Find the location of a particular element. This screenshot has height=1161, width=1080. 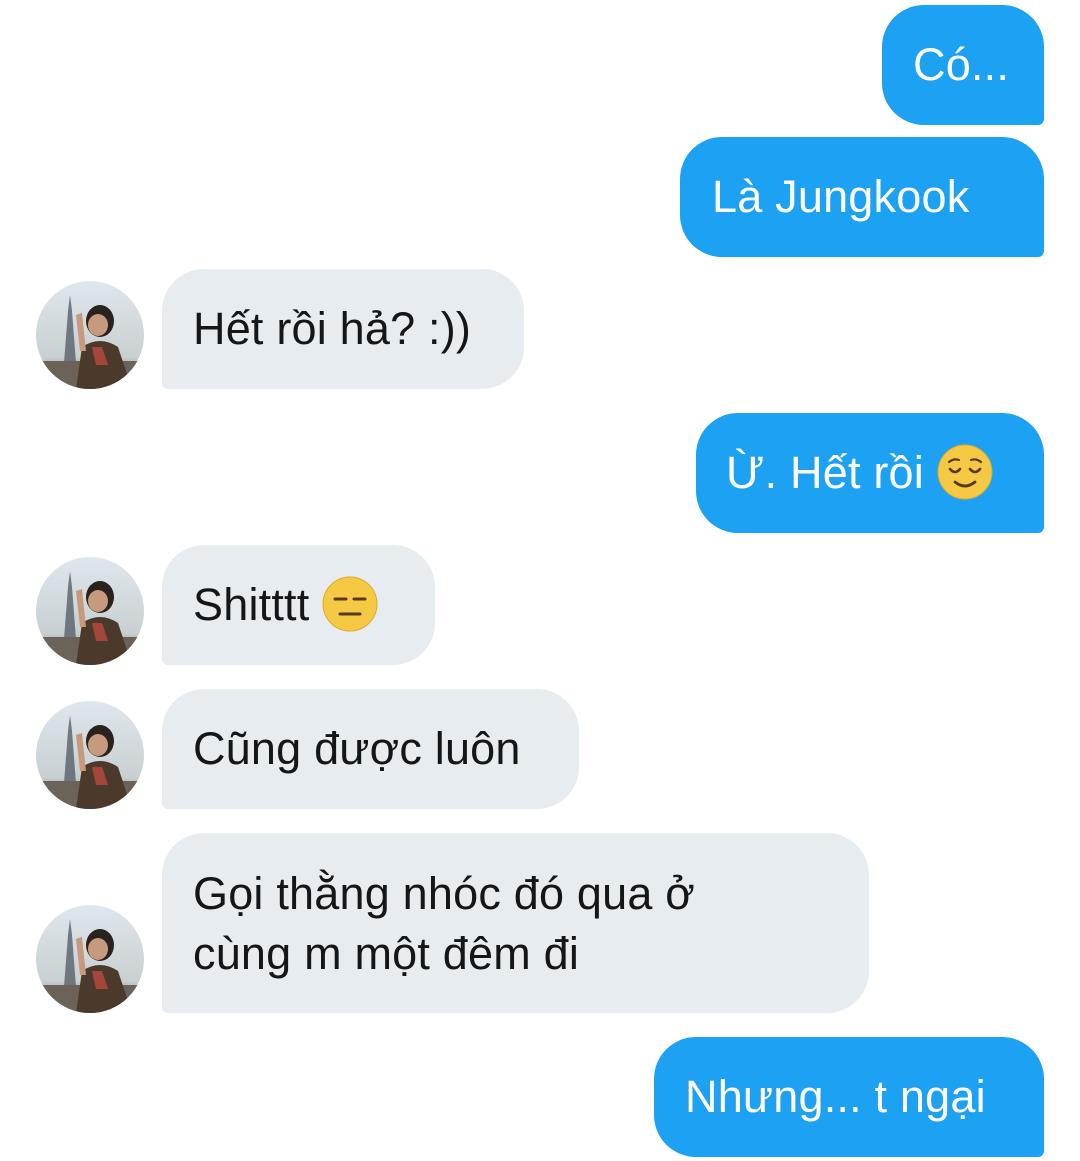

sent-message-4: Nhưng... t ngại is located at coordinates (849, 1097).